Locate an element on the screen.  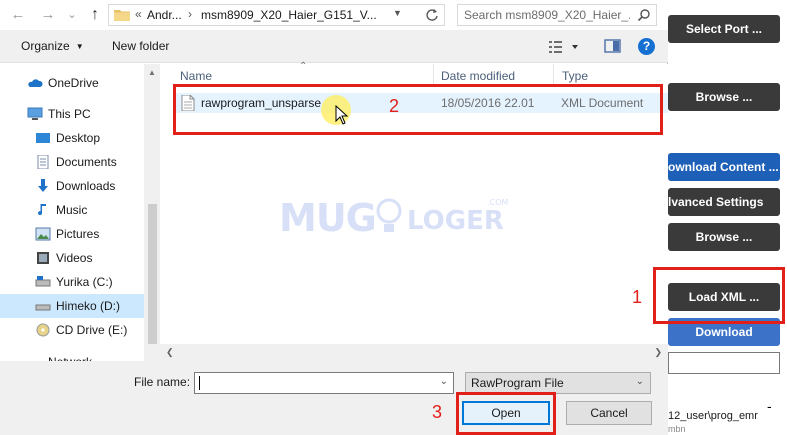
file-type-select: RawProgram File ⌄ is located at coordinates (558, 383).